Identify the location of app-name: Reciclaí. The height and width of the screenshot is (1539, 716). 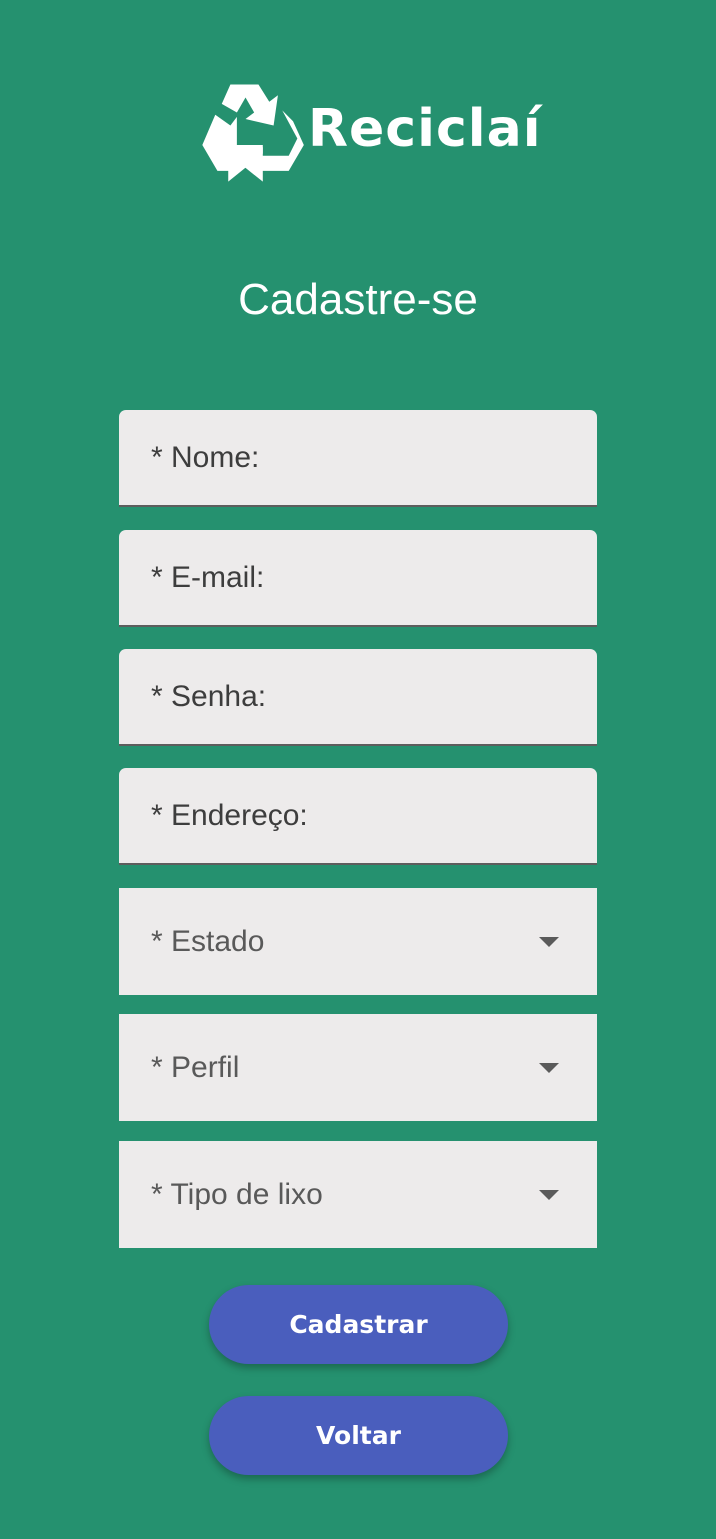
(425, 129).